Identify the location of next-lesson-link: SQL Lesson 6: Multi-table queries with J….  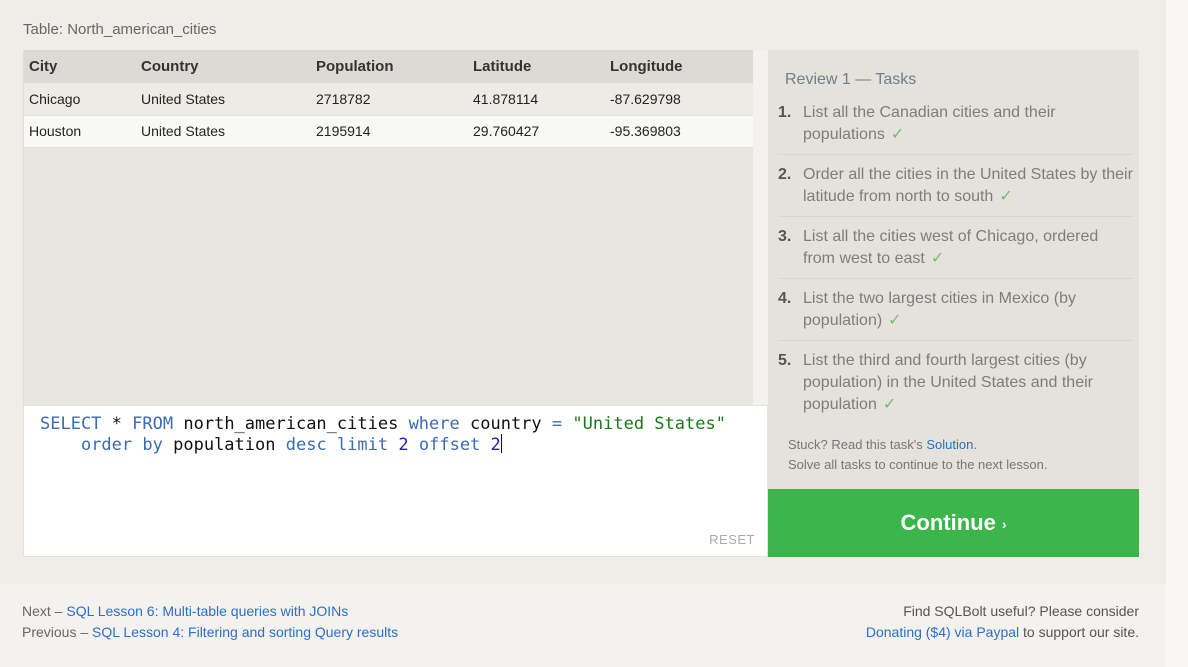
(207, 611).